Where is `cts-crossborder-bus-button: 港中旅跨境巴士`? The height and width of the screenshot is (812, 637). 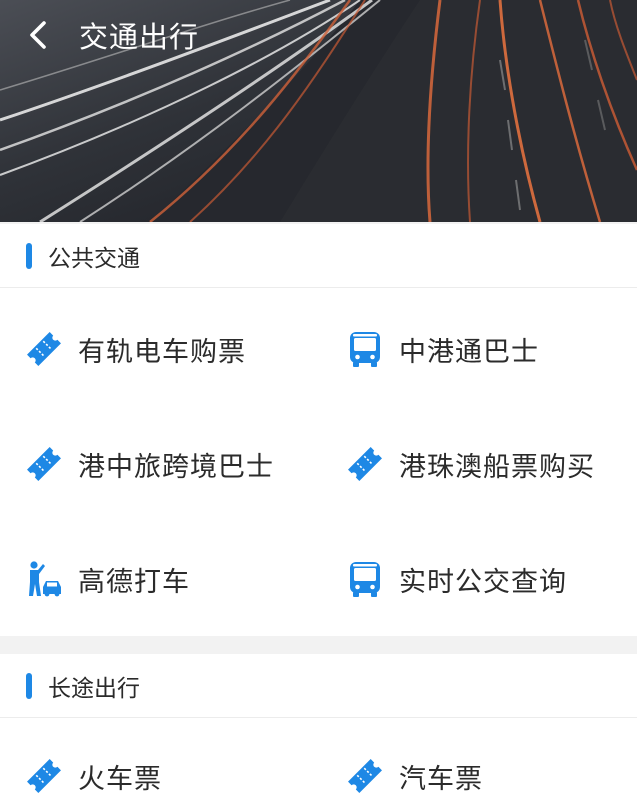
cts-crossborder-bus-button: 港中旅跨境巴士 is located at coordinates (149, 464).